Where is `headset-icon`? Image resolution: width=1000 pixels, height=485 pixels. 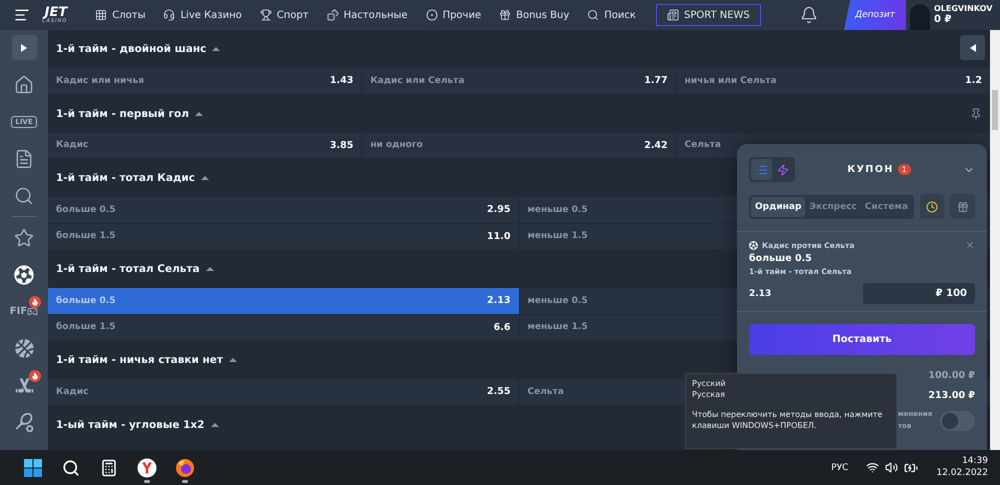 headset-icon is located at coordinates (169, 15).